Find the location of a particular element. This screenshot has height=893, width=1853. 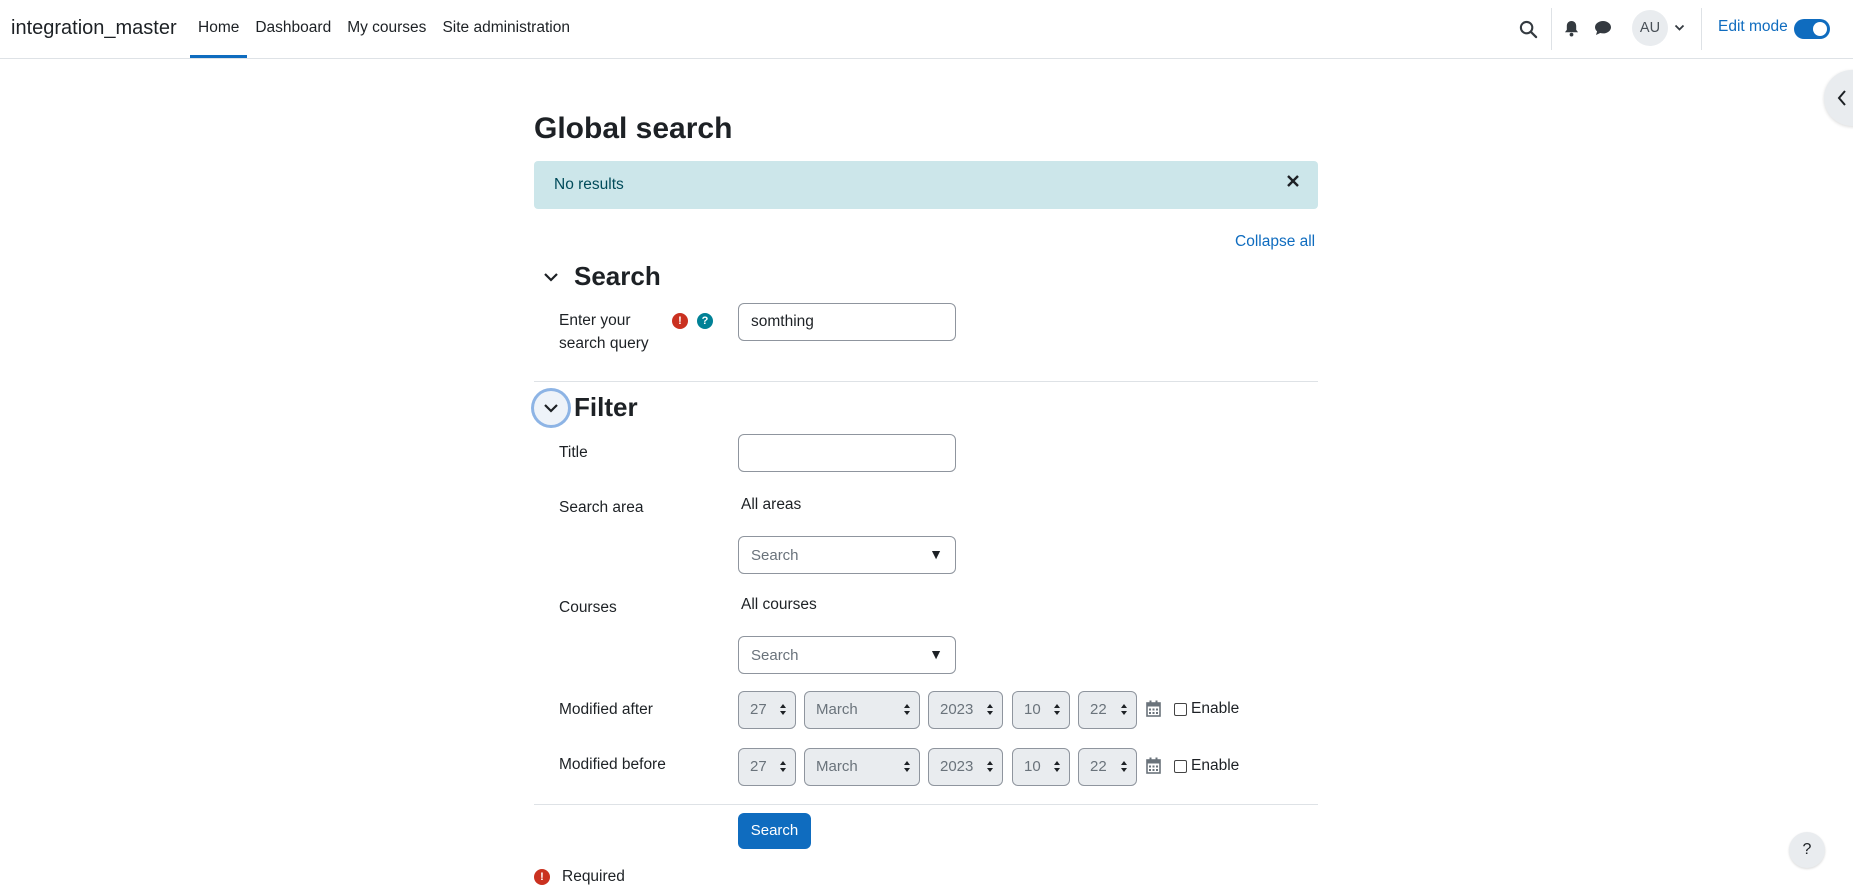

user-avatar: AU is located at coordinates (1650, 28).